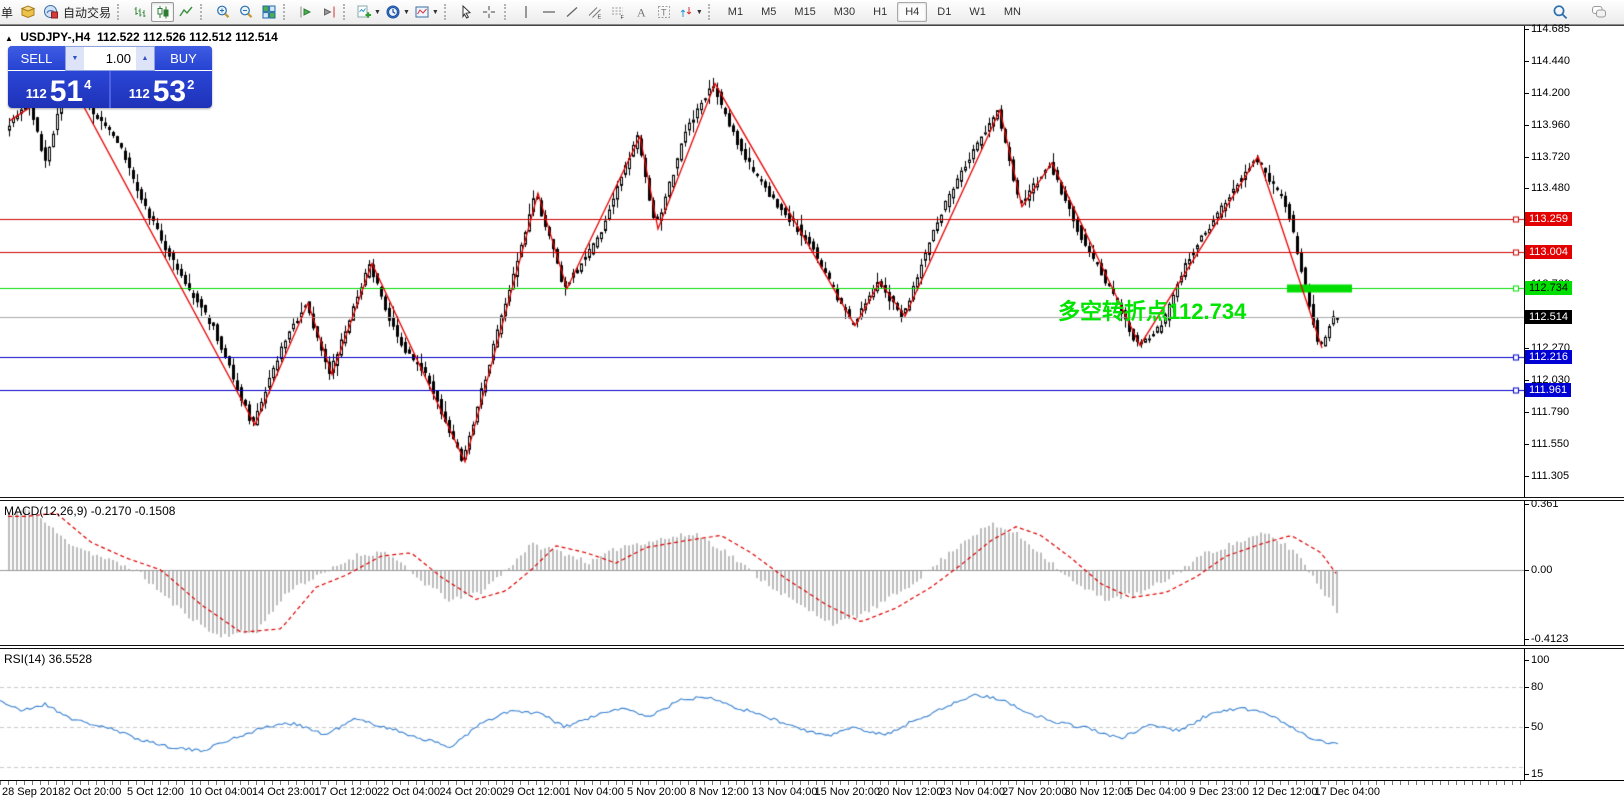 The image size is (1624, 812). What do you see at coordinates (1347, 792) in the screenshot?
I see `time-axis-label: 17 Dec 04:00` at bounding box center [1347, 792].